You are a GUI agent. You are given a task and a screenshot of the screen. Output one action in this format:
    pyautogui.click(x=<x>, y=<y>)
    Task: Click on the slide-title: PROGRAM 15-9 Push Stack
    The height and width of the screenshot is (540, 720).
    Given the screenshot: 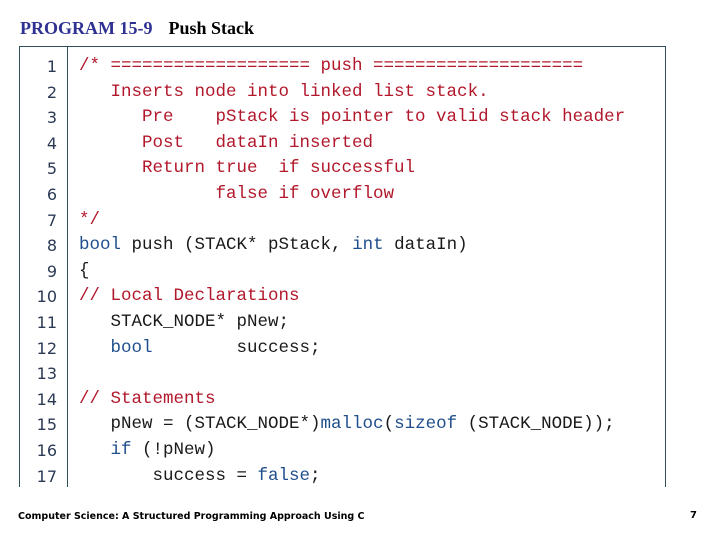 What is the action you would take?
    pyautogui.click(x=137, y=28)
    